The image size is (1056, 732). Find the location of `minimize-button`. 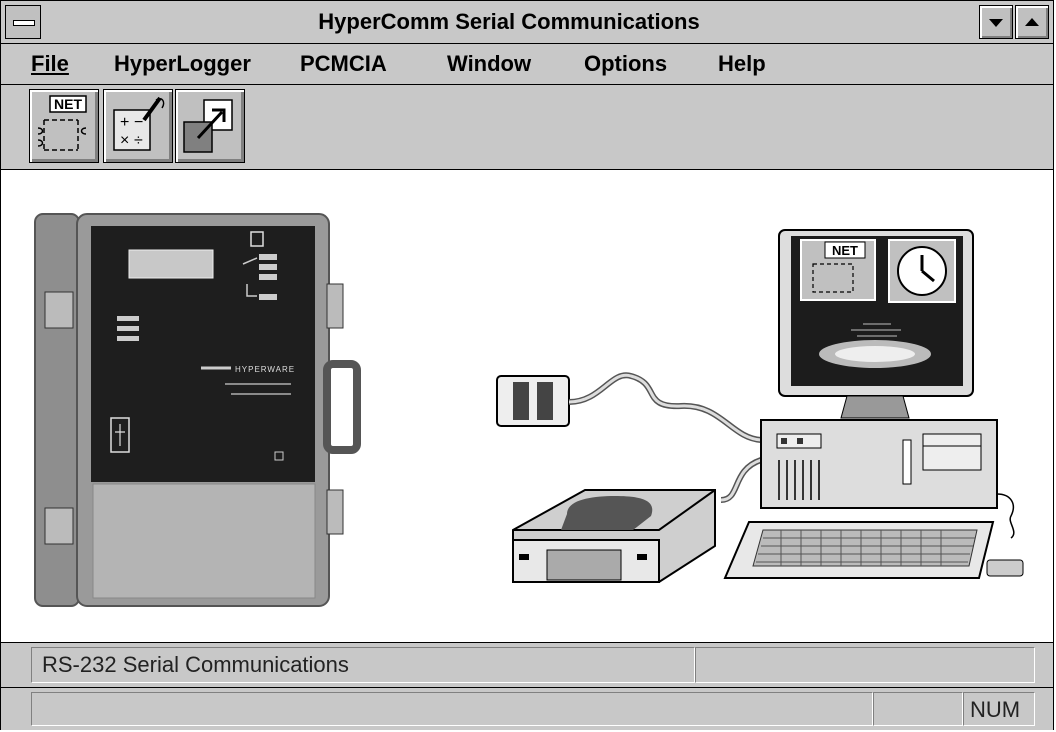

minimize-button is located at coordinates (996, 22).